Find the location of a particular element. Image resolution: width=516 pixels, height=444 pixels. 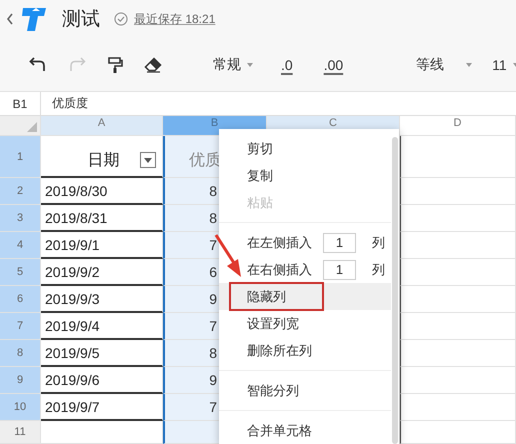

number-format-dropdown: 常规 is located at coordinates (233, 65).